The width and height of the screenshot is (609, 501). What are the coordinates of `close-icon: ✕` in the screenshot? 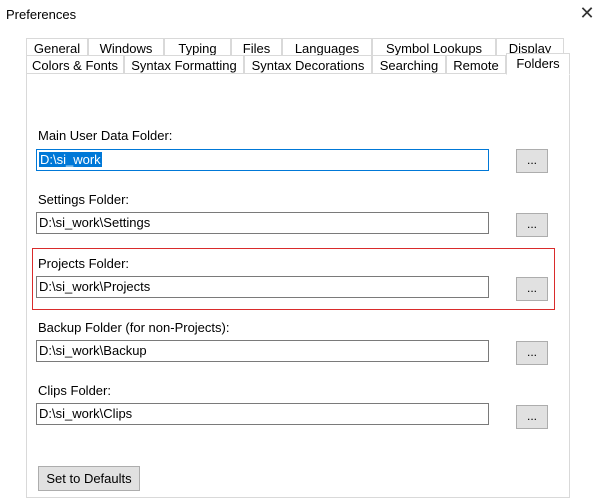 It's located at (587, 13).